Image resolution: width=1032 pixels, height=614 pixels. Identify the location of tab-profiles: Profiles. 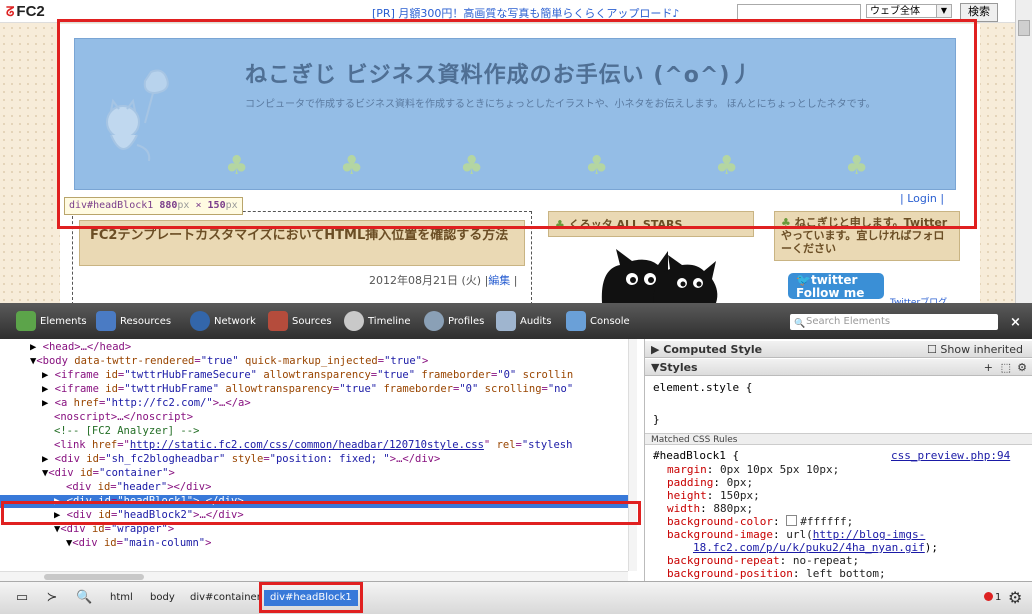
(454, 321).